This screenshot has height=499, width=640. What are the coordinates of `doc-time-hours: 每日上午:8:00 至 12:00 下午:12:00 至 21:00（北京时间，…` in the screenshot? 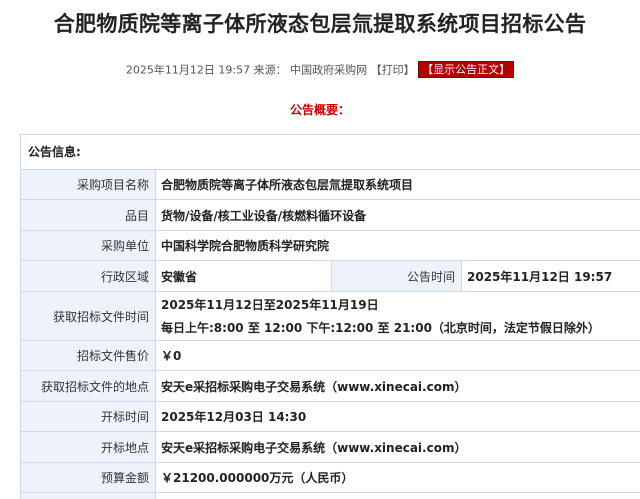 It's located at (380, 328).